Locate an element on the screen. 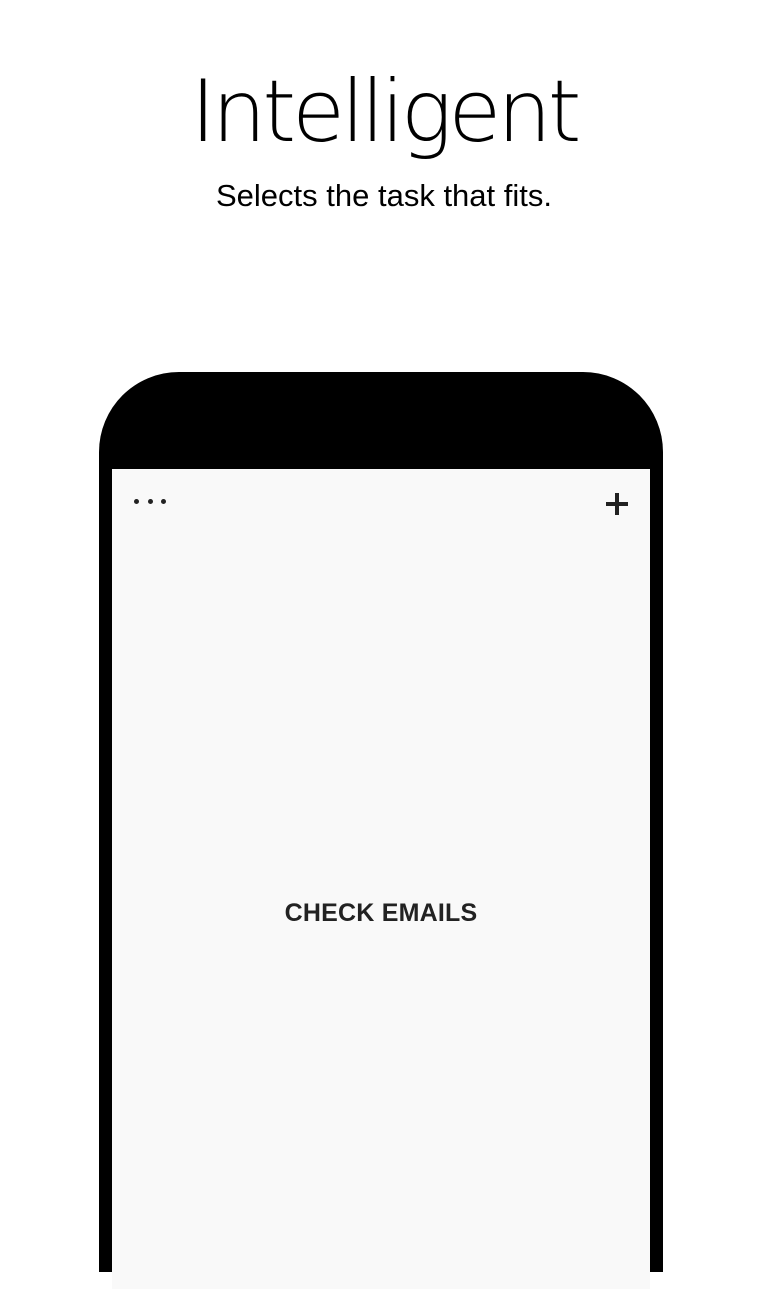 The width and height of the screenshot is (768, 1289). promo-subheadline: Selects the task that fits. is located at coordinates (384, 195).